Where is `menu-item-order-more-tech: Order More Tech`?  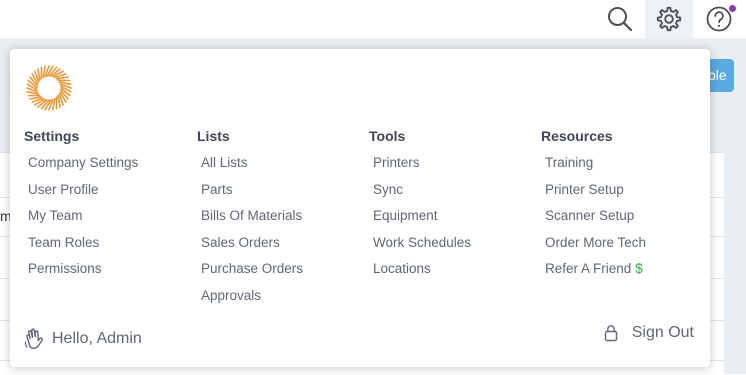
menu-item-order-more-tech: Order More Tech is located at coordinates (626, 243).